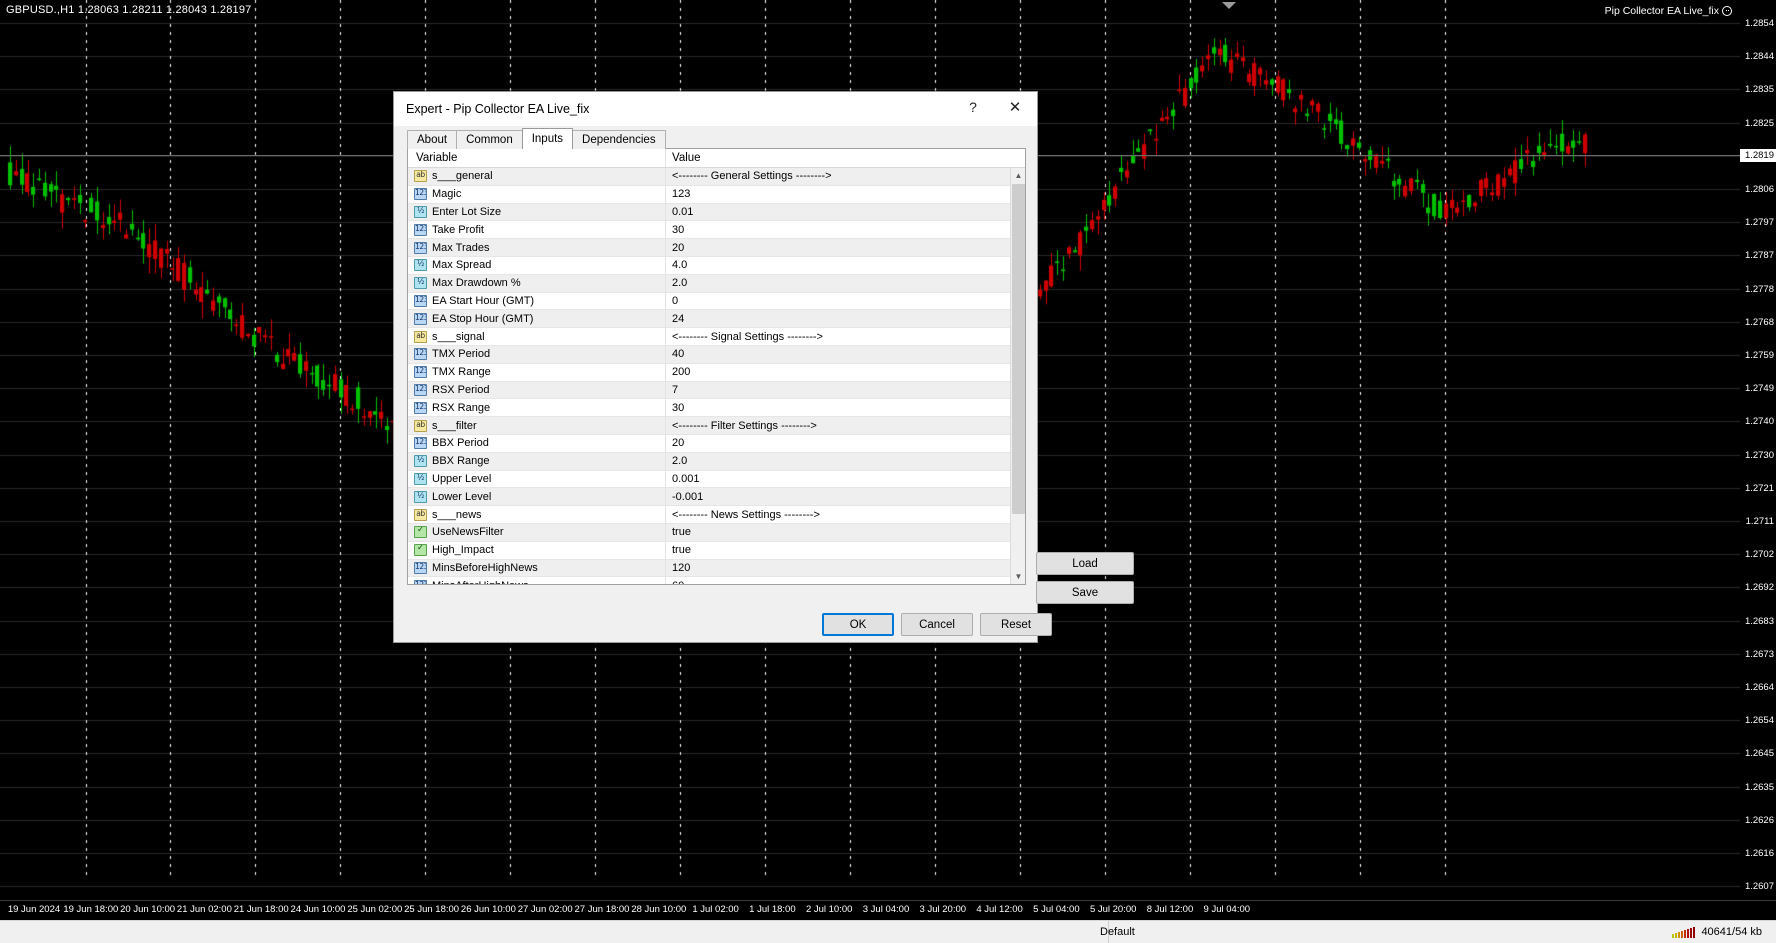 The height and width of the screenshot is (943, 1776). I want to click on table-row: 123 TMX Period 40, so click(716, 354).